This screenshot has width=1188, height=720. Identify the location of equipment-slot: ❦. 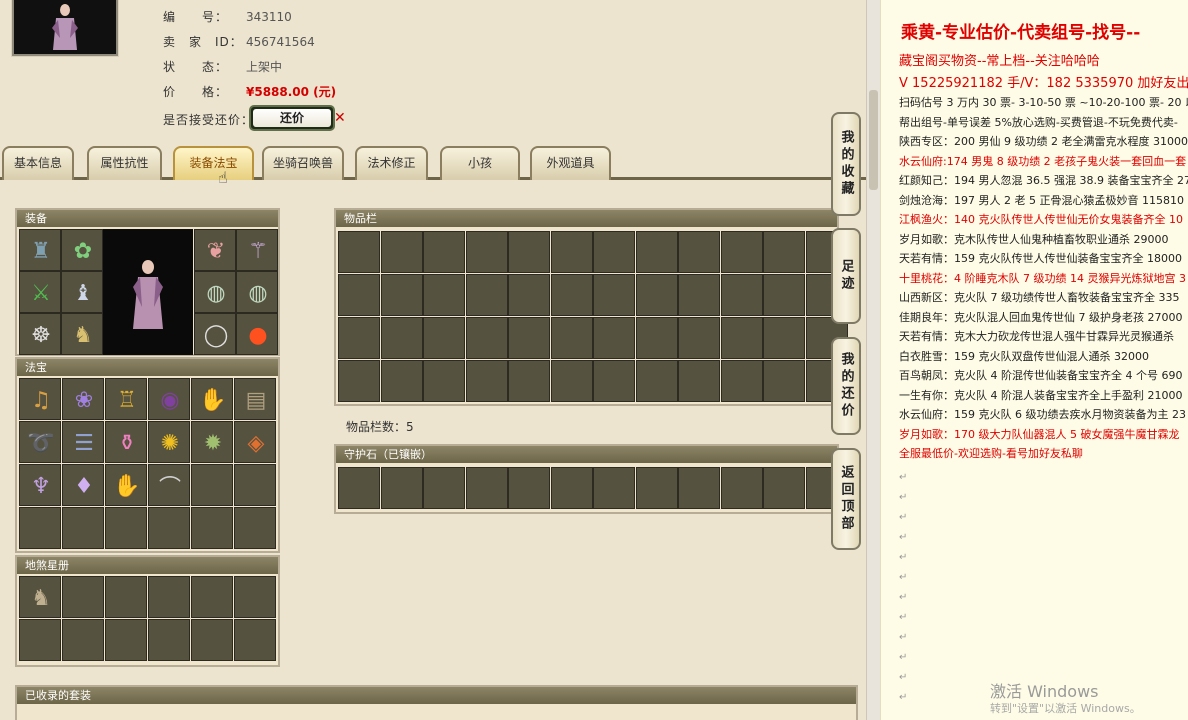
(215, 250).